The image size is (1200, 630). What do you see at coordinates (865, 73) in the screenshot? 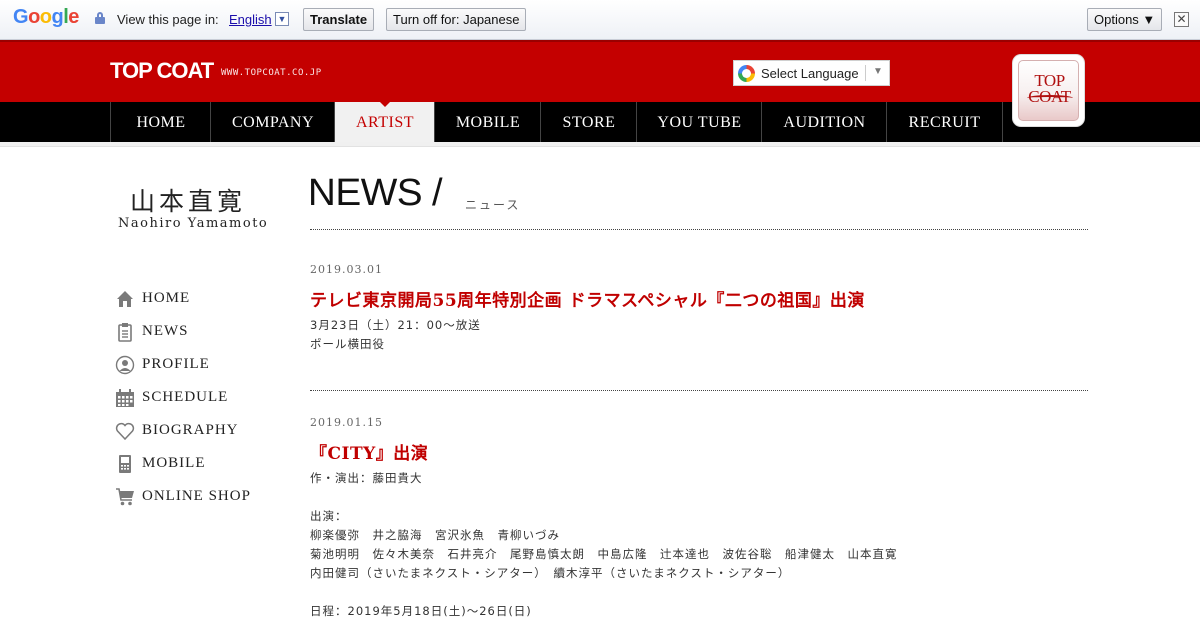
I see `select-divider` at bounding box center [865, 73].